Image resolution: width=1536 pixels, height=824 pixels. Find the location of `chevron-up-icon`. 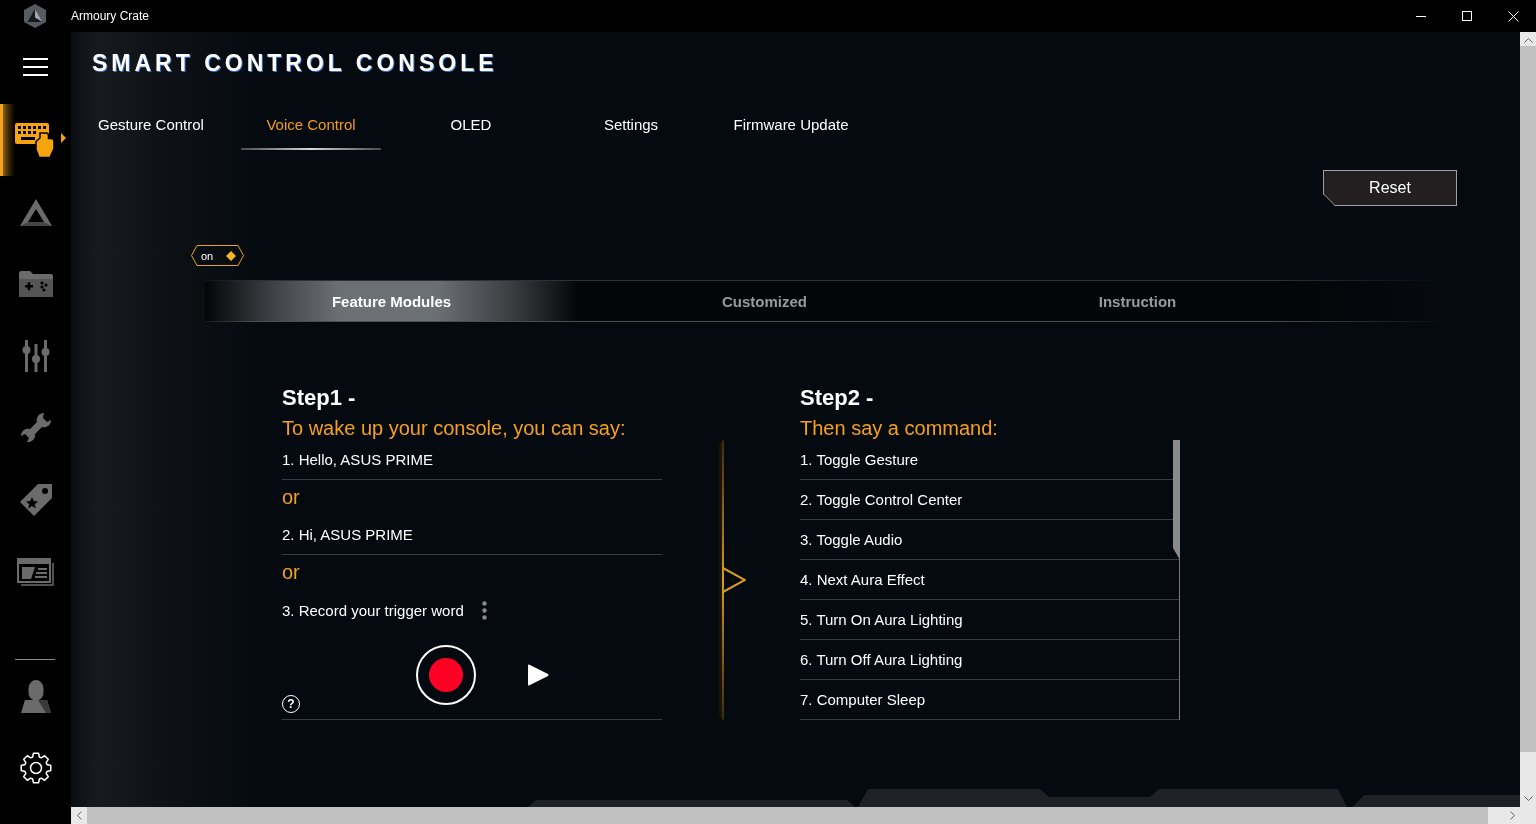

chevron-up-icon is located at coordinates (1528, 40).